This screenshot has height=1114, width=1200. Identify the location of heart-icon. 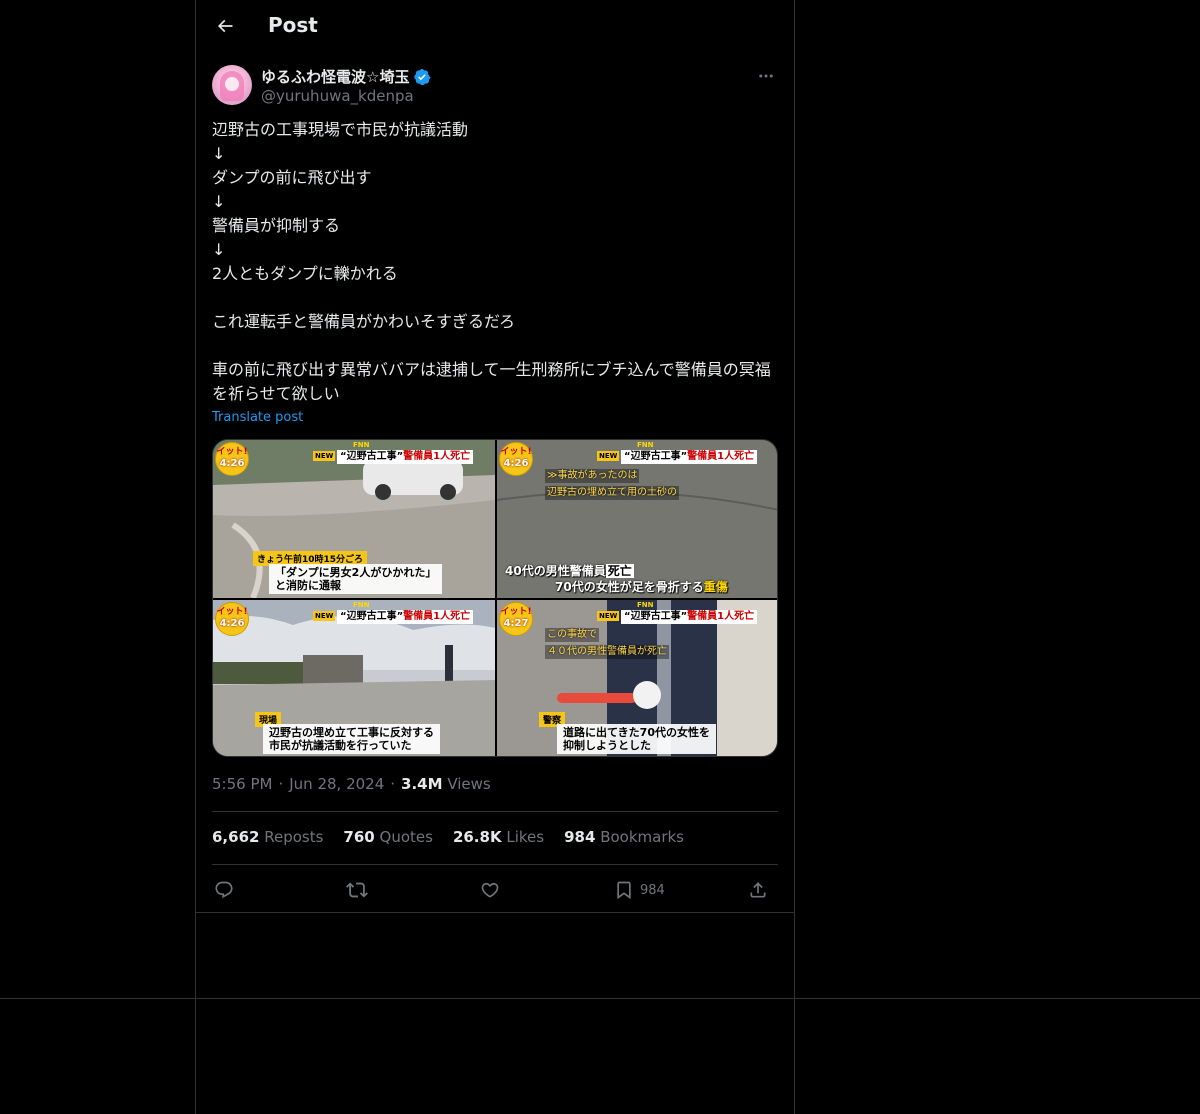
(490, 890).